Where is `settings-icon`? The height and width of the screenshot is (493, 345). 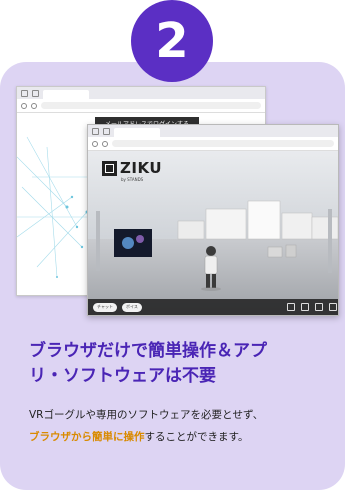 settings-icon is located at coordinates (333, 307).